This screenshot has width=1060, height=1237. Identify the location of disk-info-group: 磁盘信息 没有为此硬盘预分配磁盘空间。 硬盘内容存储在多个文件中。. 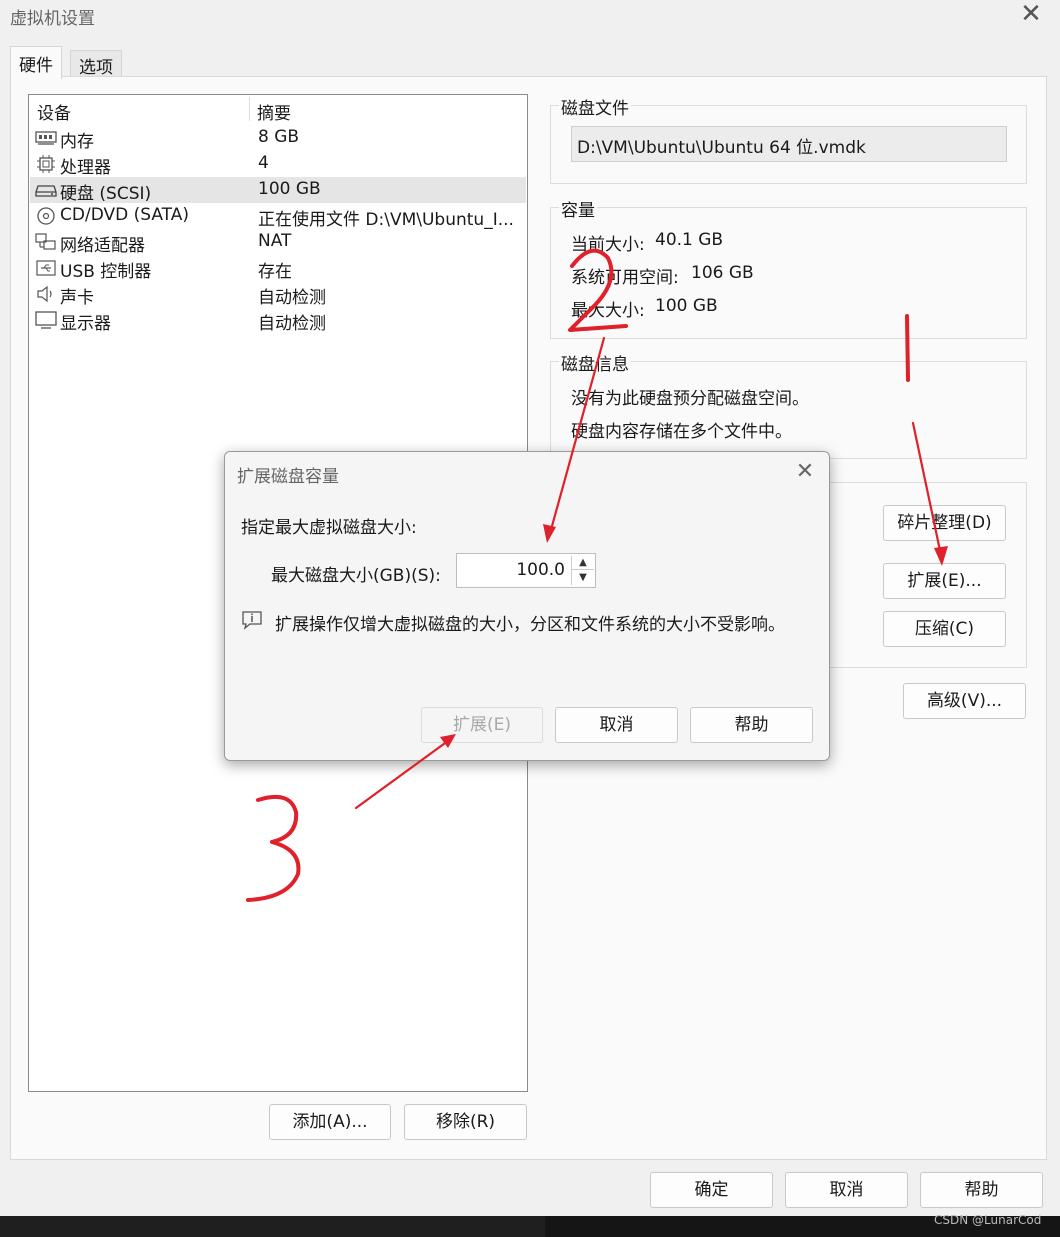
(788, 404).